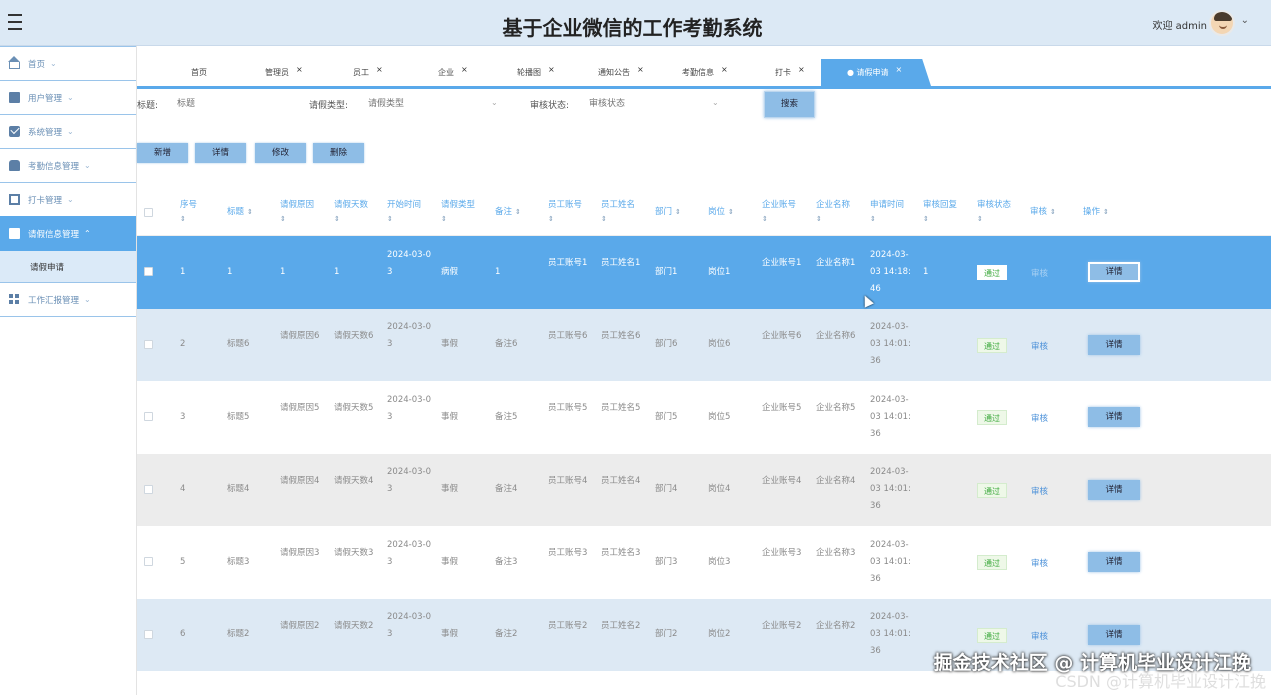 Image resolution: width=1271 pixels, height=695 pixels. Describe the element at coordinates (1096, 212) in the screenshot. I see `th-op: 操作 ⇕` at that location.